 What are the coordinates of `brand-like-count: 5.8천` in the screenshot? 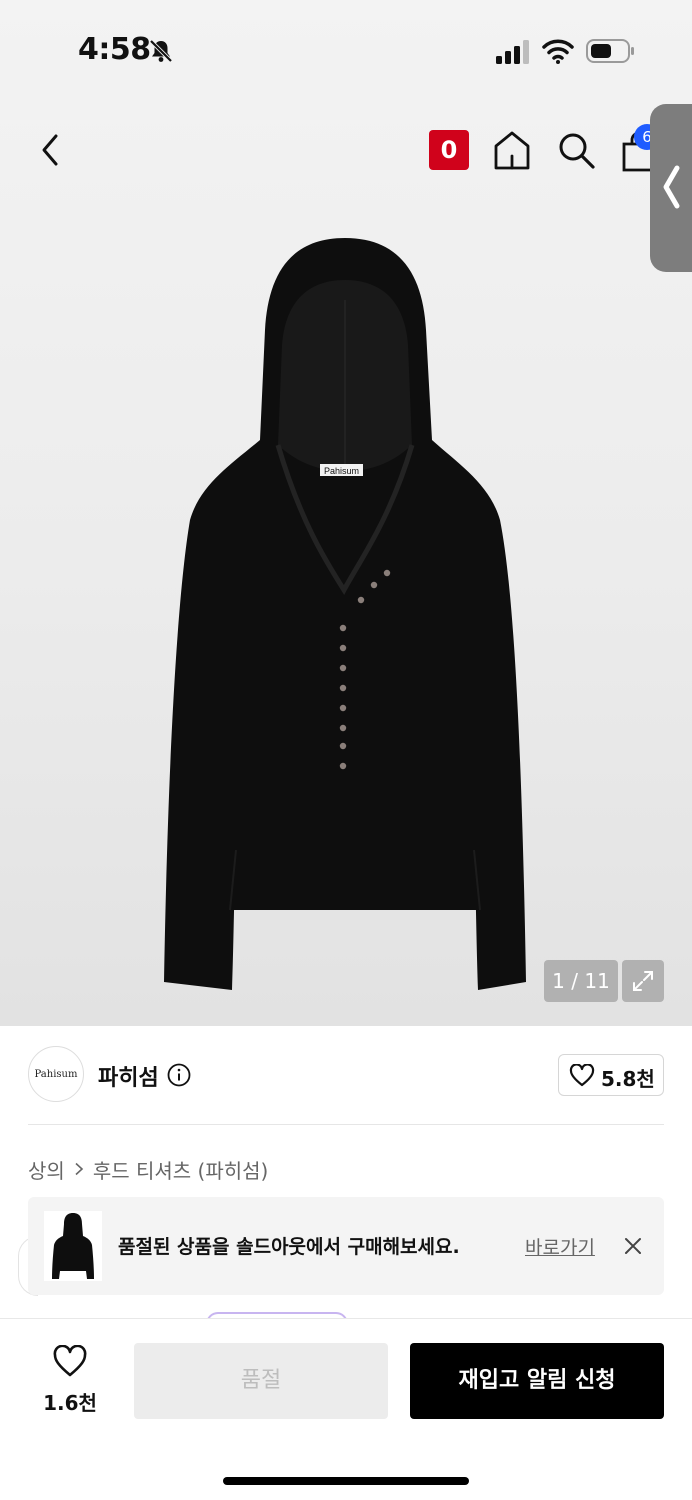 It's located at (628, 1079).